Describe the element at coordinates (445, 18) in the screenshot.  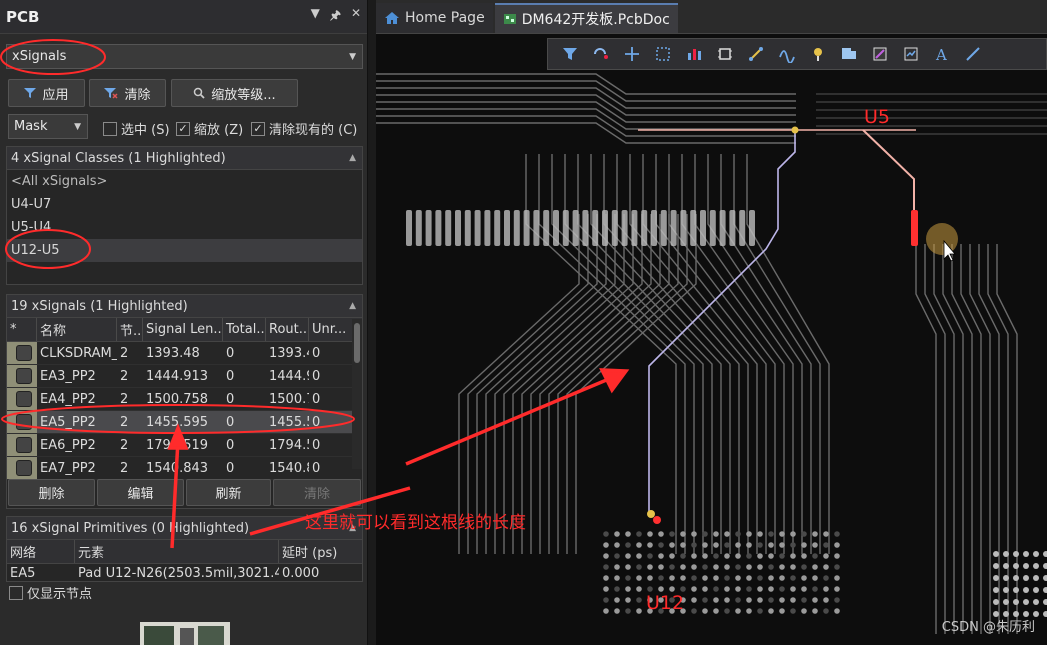
I see `tab-home-label: Home Page` at that location.